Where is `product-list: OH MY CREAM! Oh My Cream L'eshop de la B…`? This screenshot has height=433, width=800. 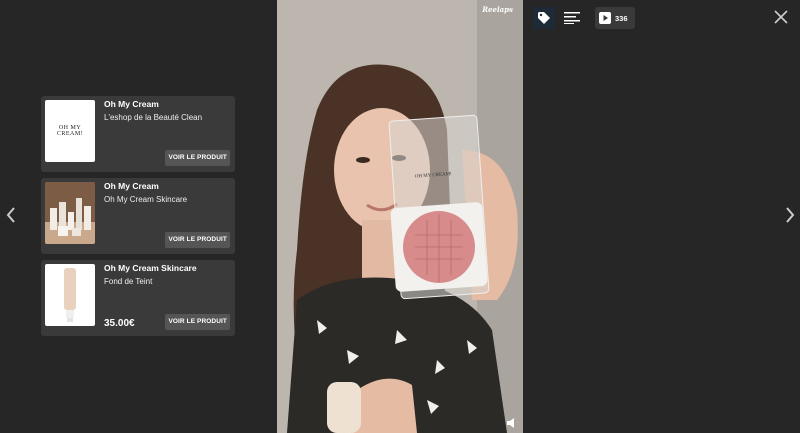
product-list: OH MY CREAM! Oh My Cream L'eshop de la B… is located at coordinates (138, 219).